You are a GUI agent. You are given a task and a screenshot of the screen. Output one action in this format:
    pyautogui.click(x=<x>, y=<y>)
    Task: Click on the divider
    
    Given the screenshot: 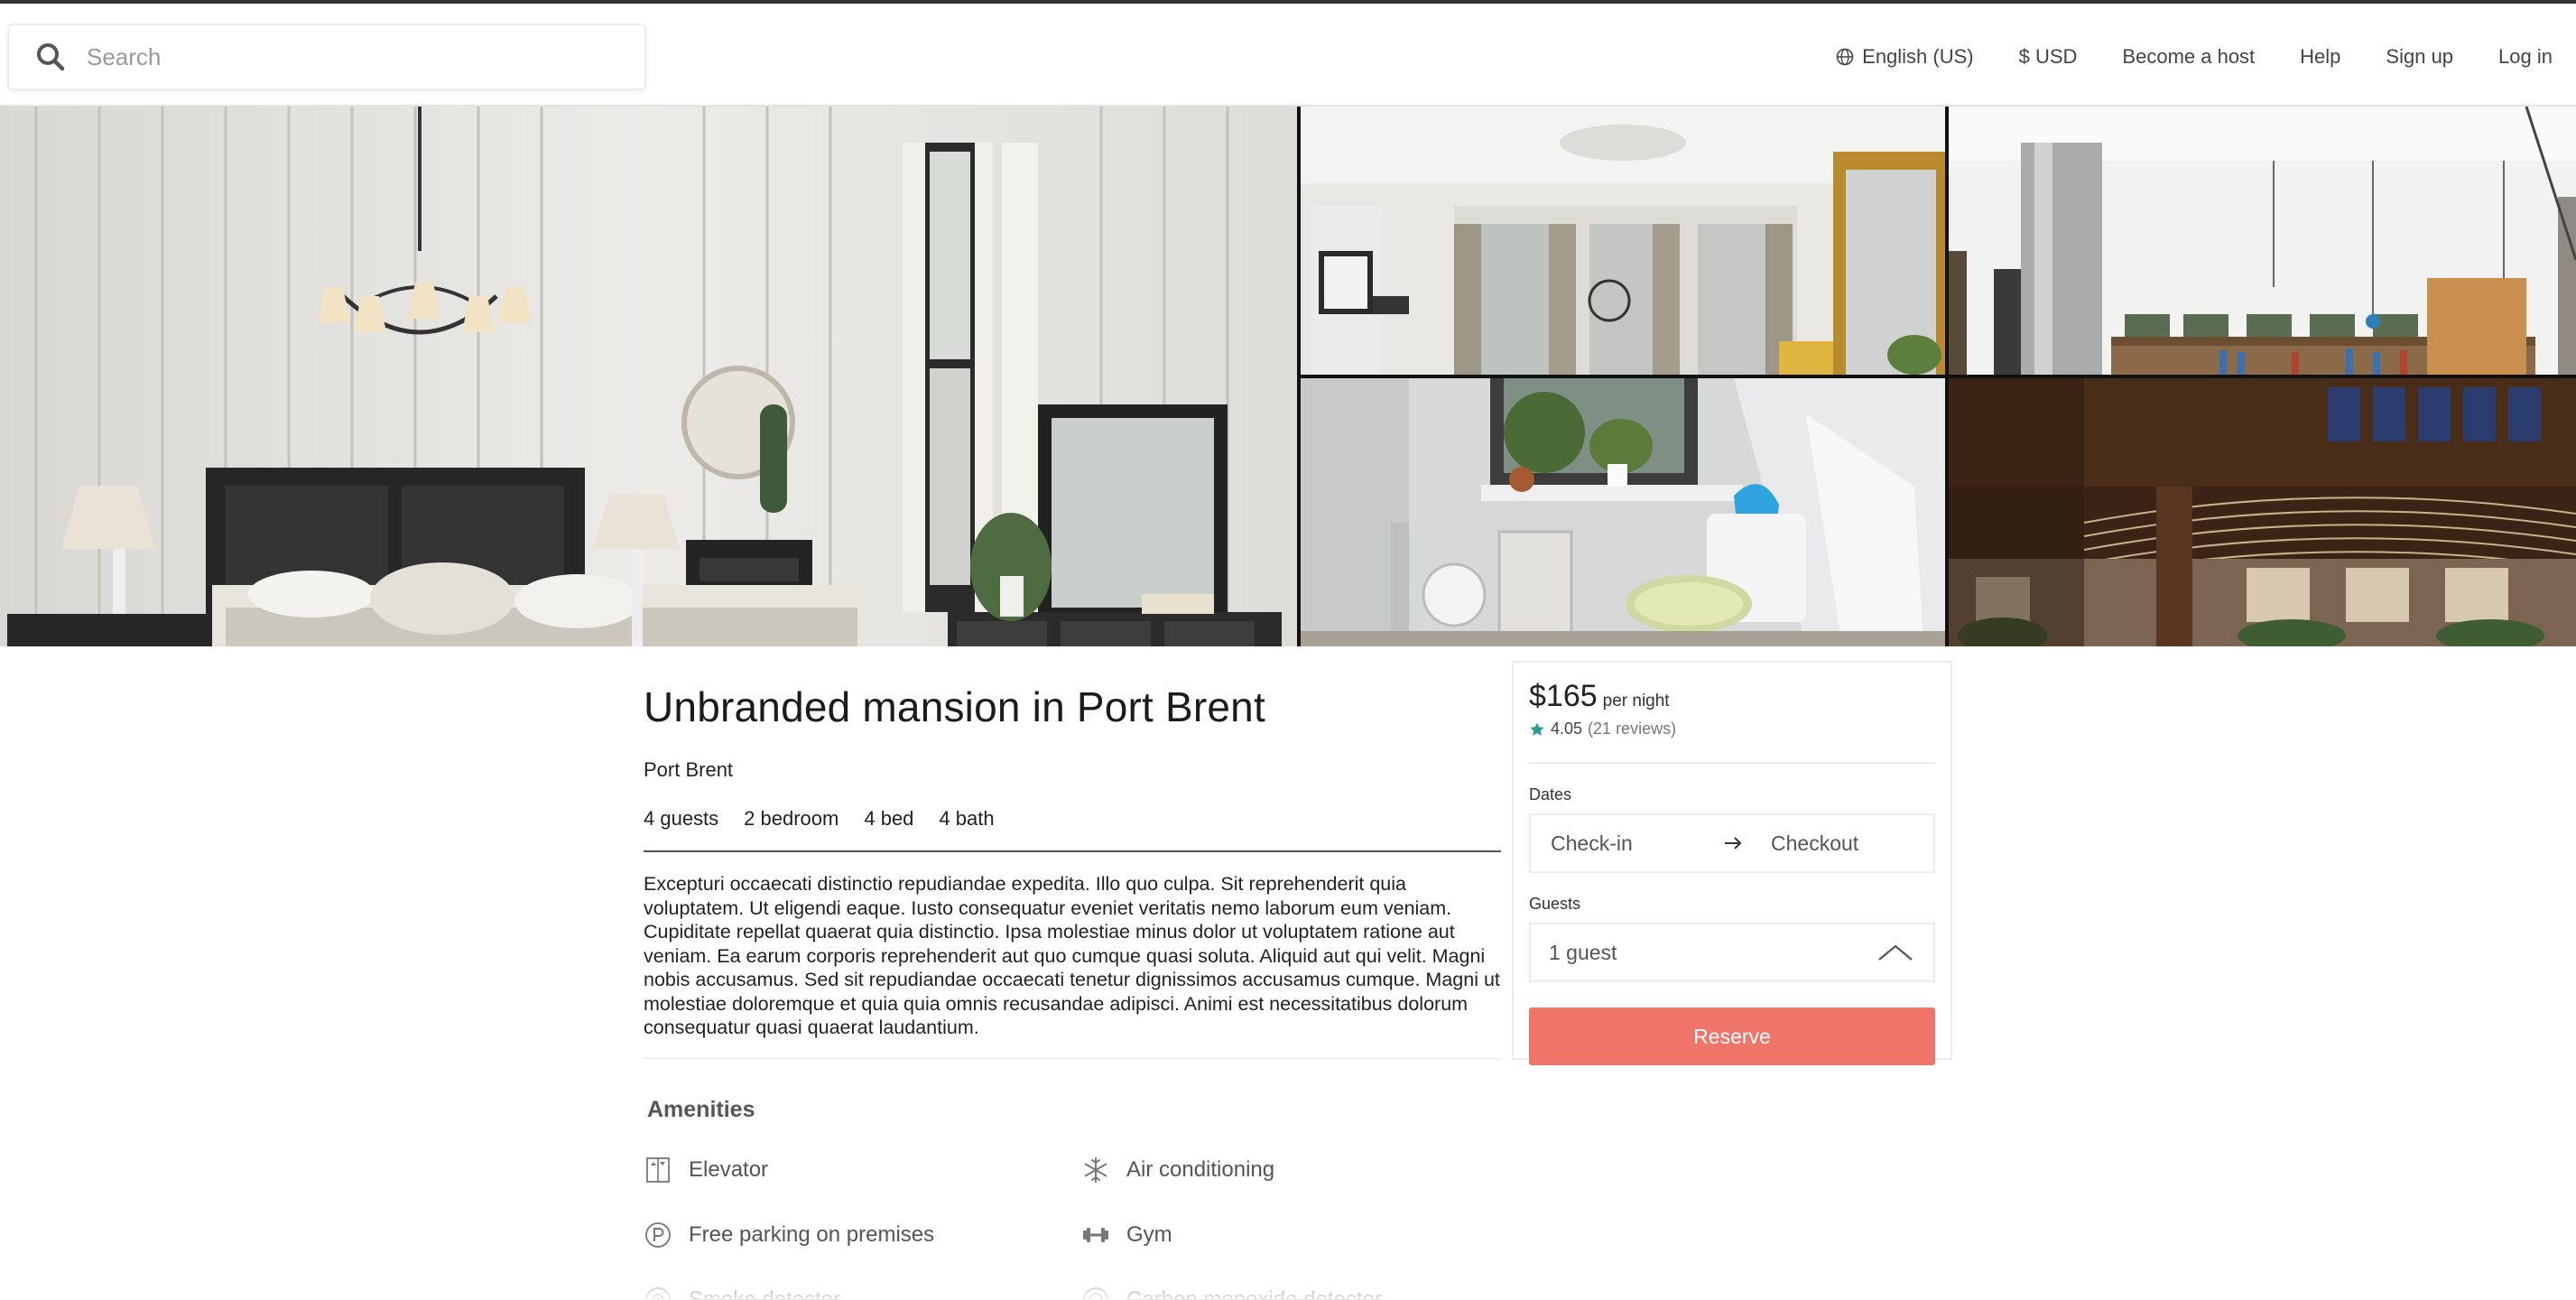 What is the action you would take?
    pyautogui.click(x=1732, y=763)
    